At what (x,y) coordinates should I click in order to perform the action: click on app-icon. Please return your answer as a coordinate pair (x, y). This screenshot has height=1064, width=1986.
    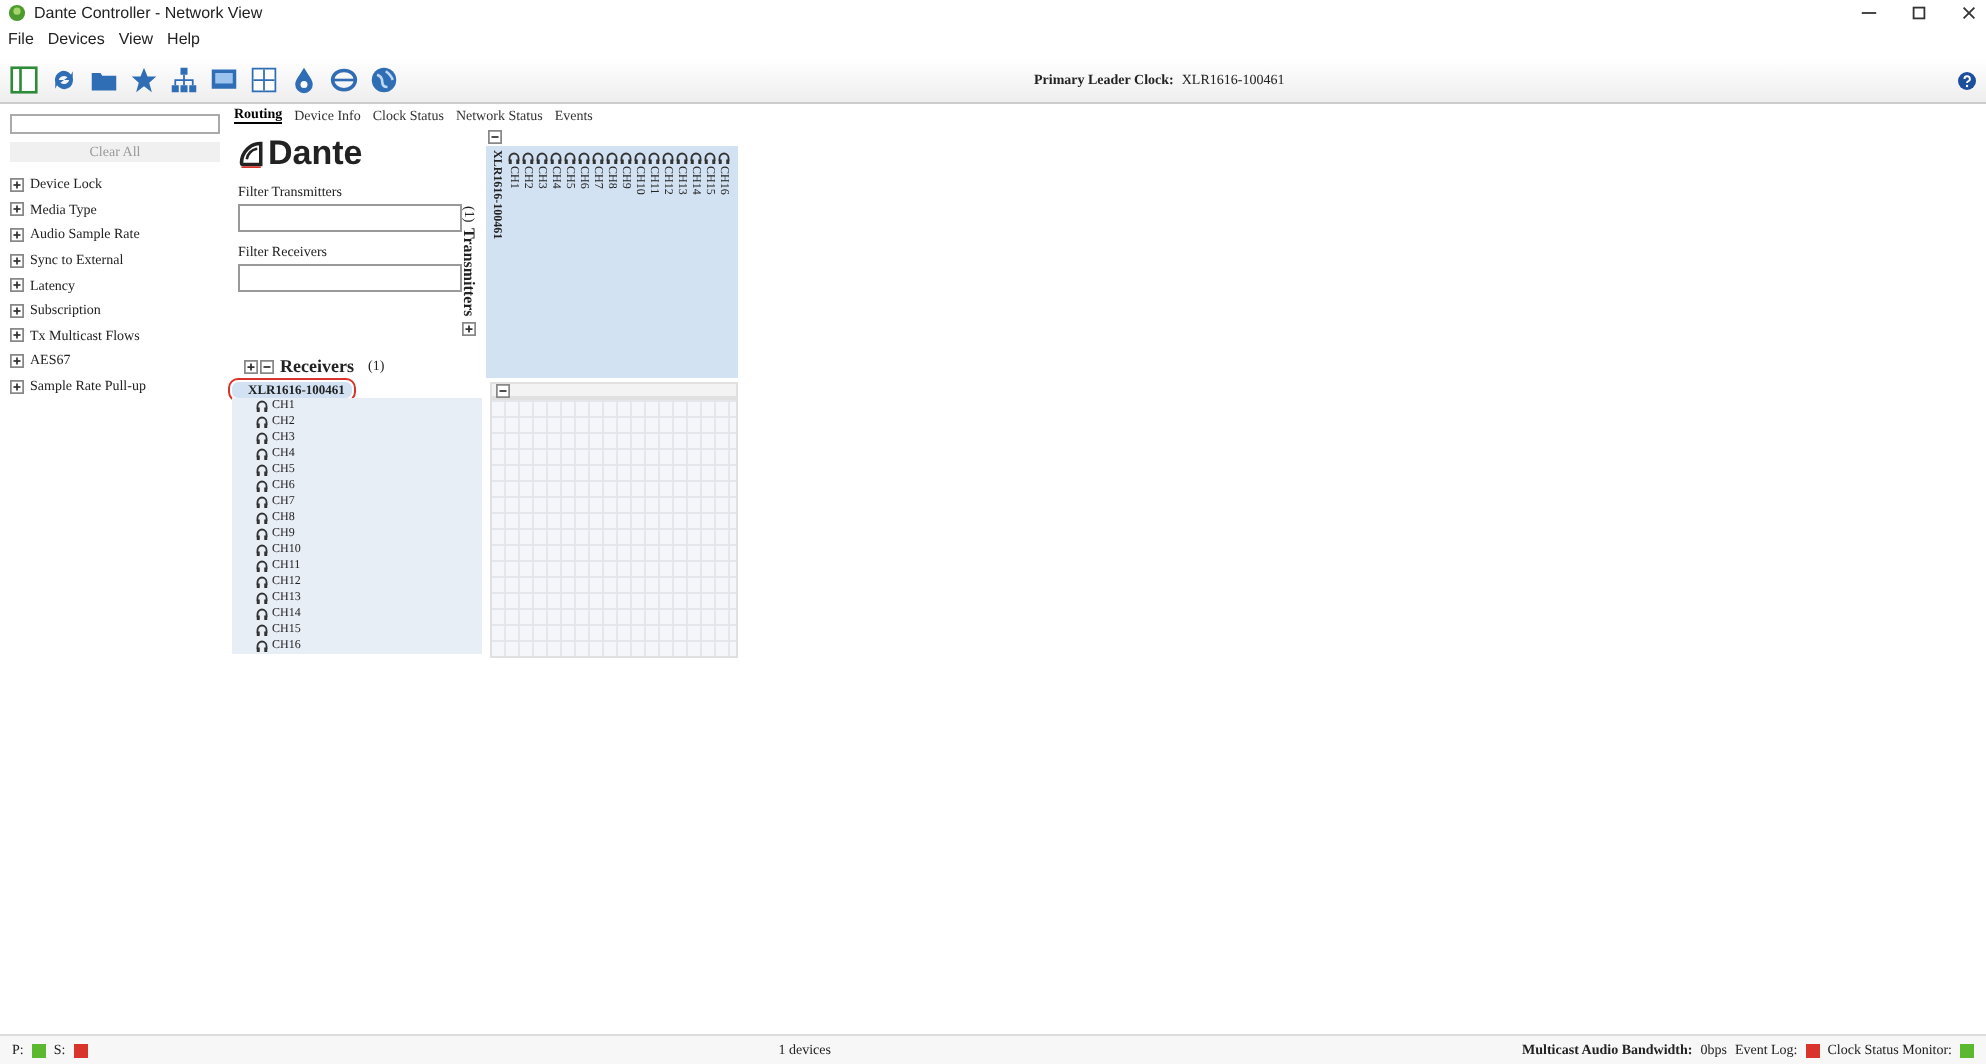
    Looking at the image, I should click on (17, 13).